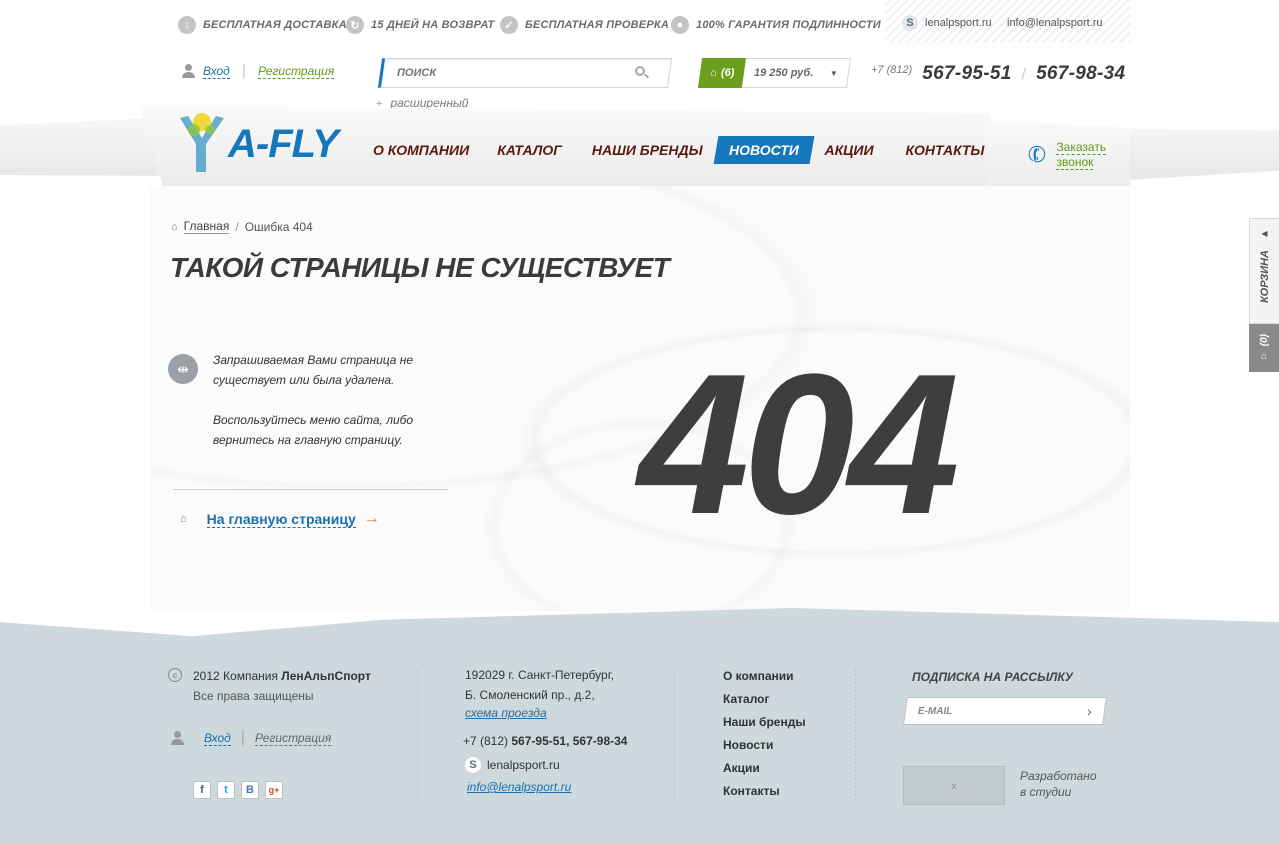 This screenshot has width=1279, height=843. Describe the element at coordinates (680, 25) in the screenshot. I see `thumbs-up-icon: ●` at that location.